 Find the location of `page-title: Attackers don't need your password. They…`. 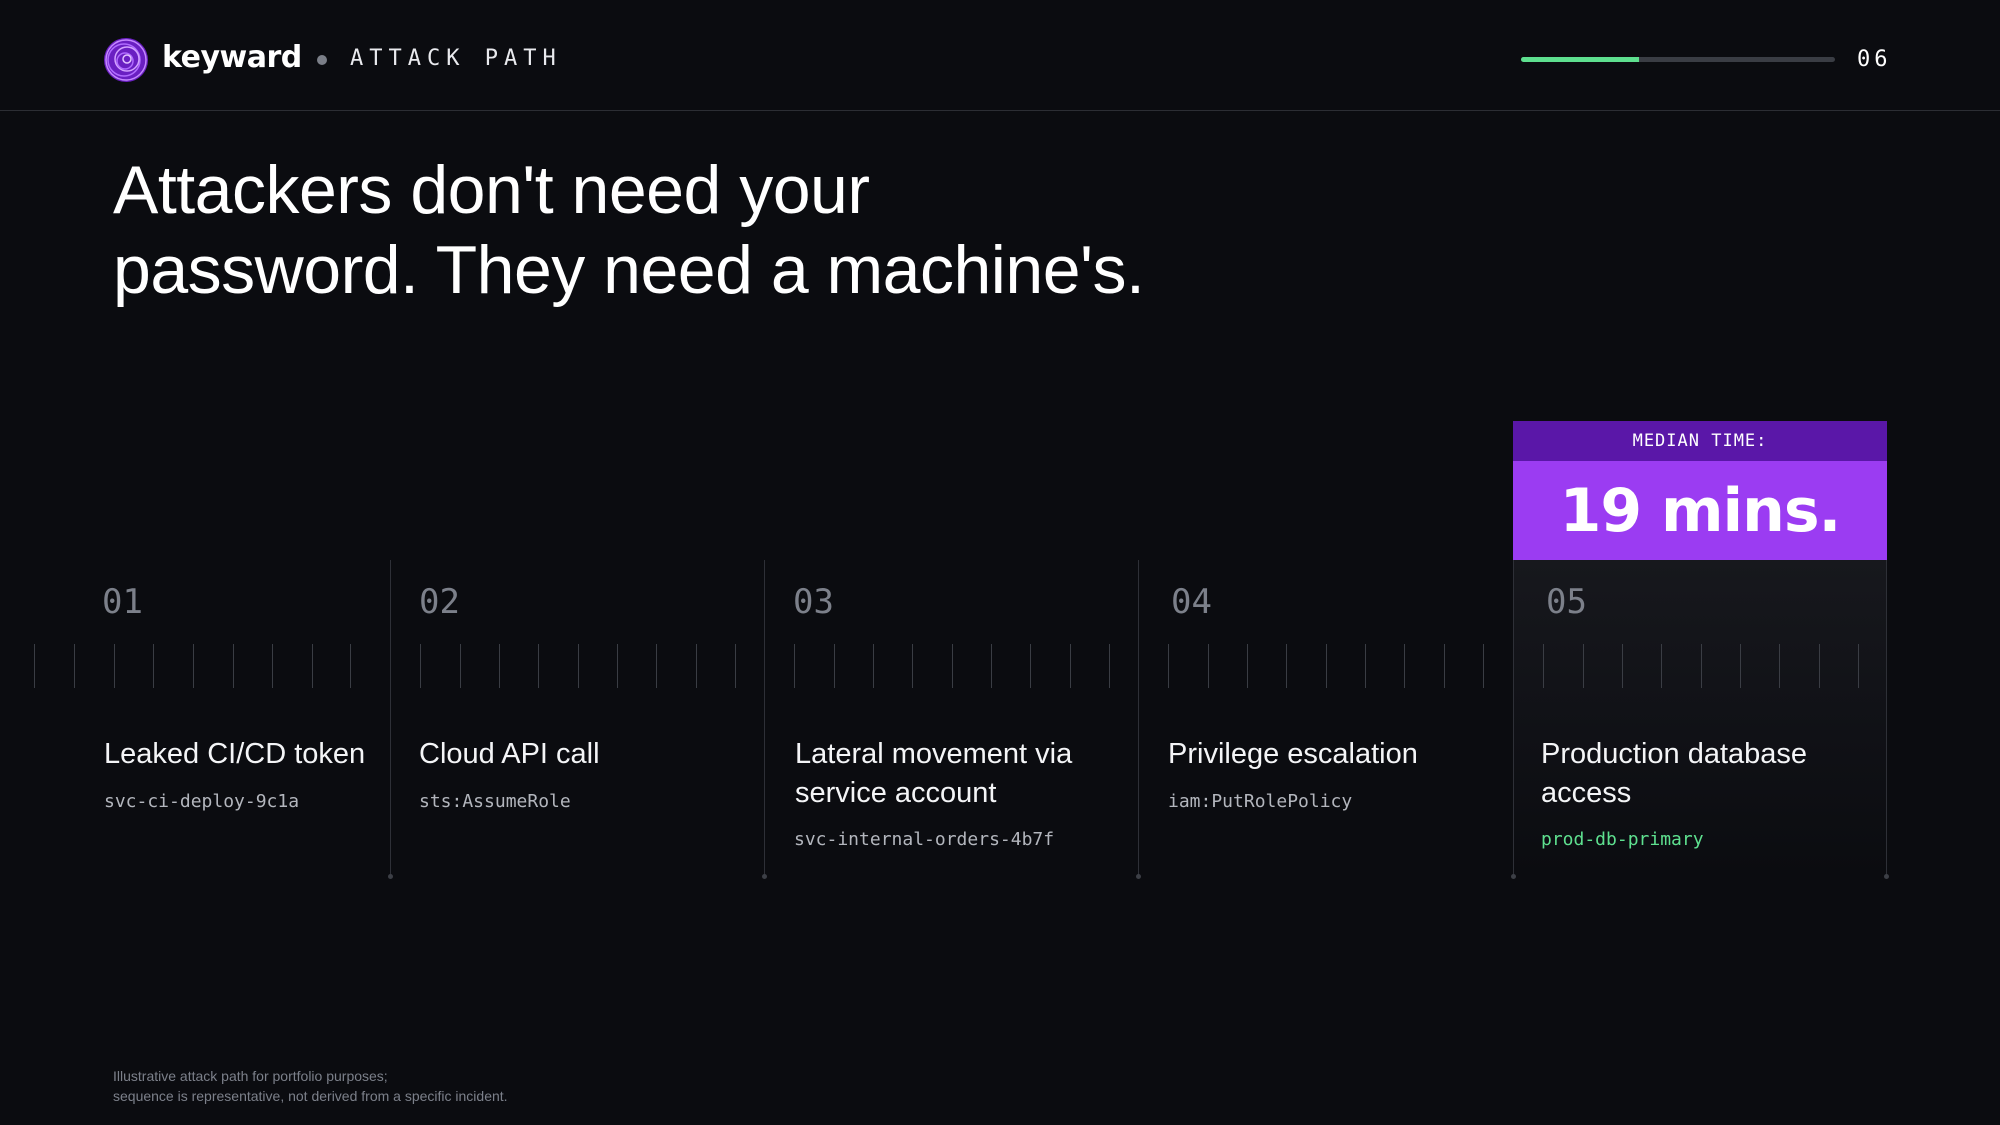

page-title: Attackers don't need your password. They… is located at coordinates (763, 230).